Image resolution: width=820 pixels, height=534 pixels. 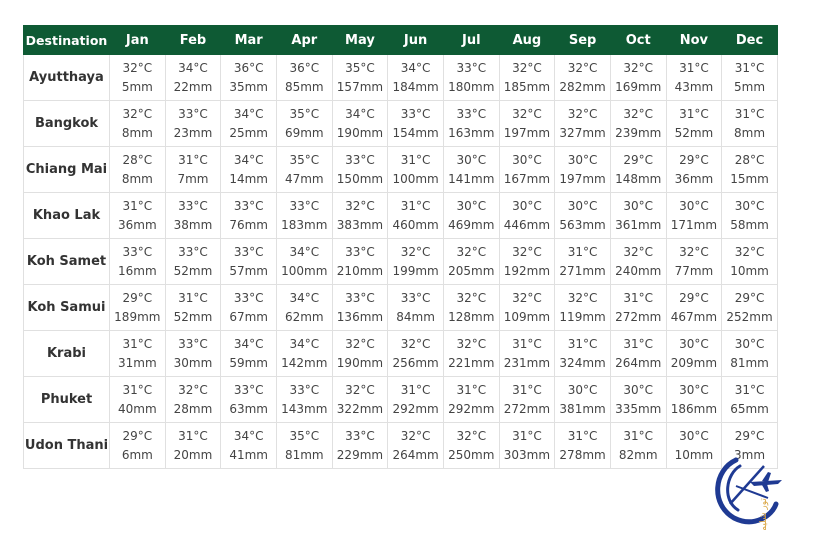 I want to click on climate-cell: 32°C 190mm, so click(x=360, y=353).